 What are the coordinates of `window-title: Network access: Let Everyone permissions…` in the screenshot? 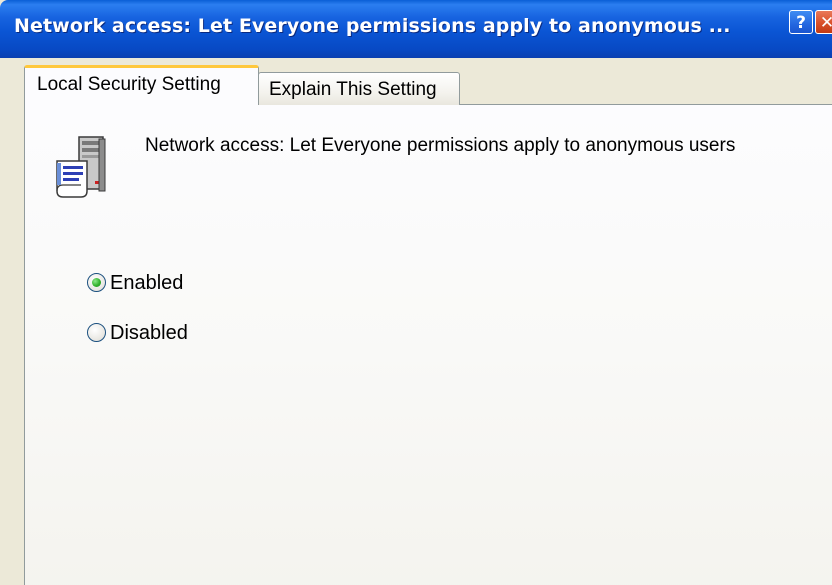 It's located at (372, 26).